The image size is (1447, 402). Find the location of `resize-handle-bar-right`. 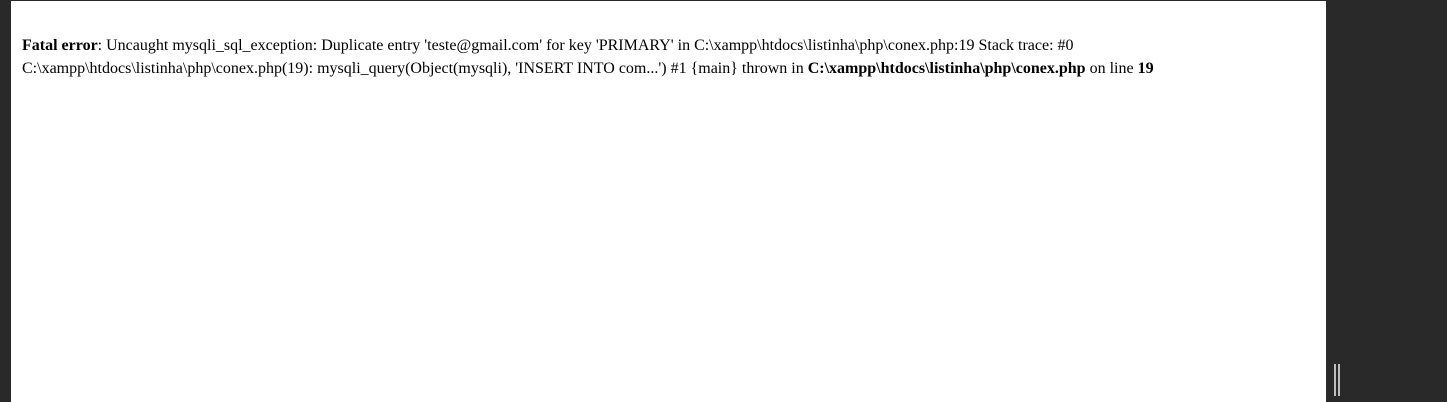

resize-handle-bar-right is located at coordinates (1339, 380).